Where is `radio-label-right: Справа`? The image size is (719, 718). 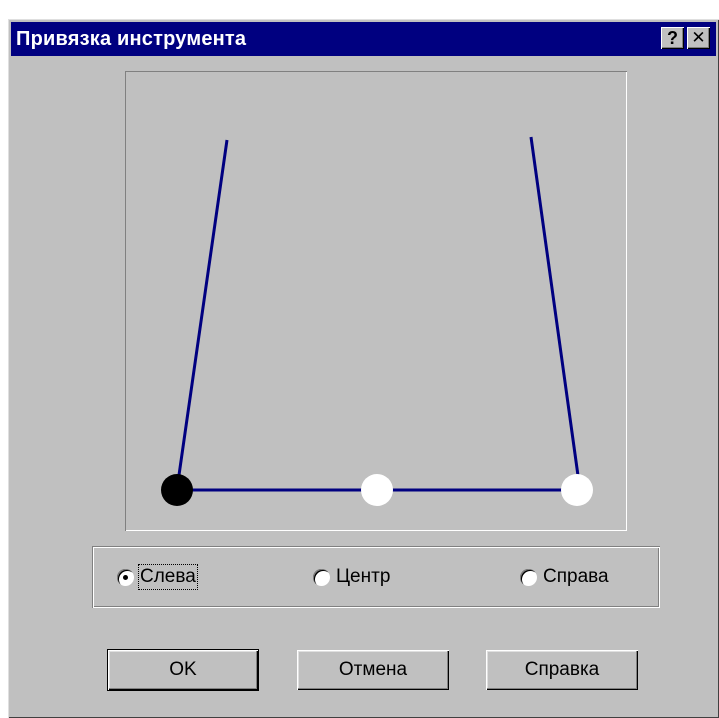
radio-label-right: Справа is located at coordinates (576, 576).